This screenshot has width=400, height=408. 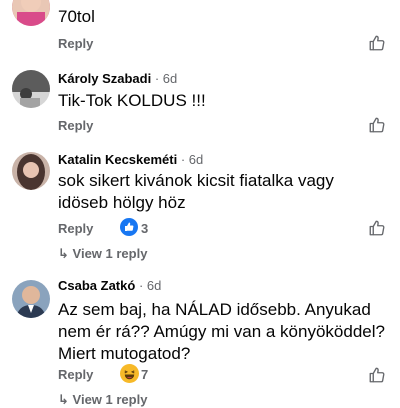 I want to click on reaction-count: 3, so click(x=144, y=228).